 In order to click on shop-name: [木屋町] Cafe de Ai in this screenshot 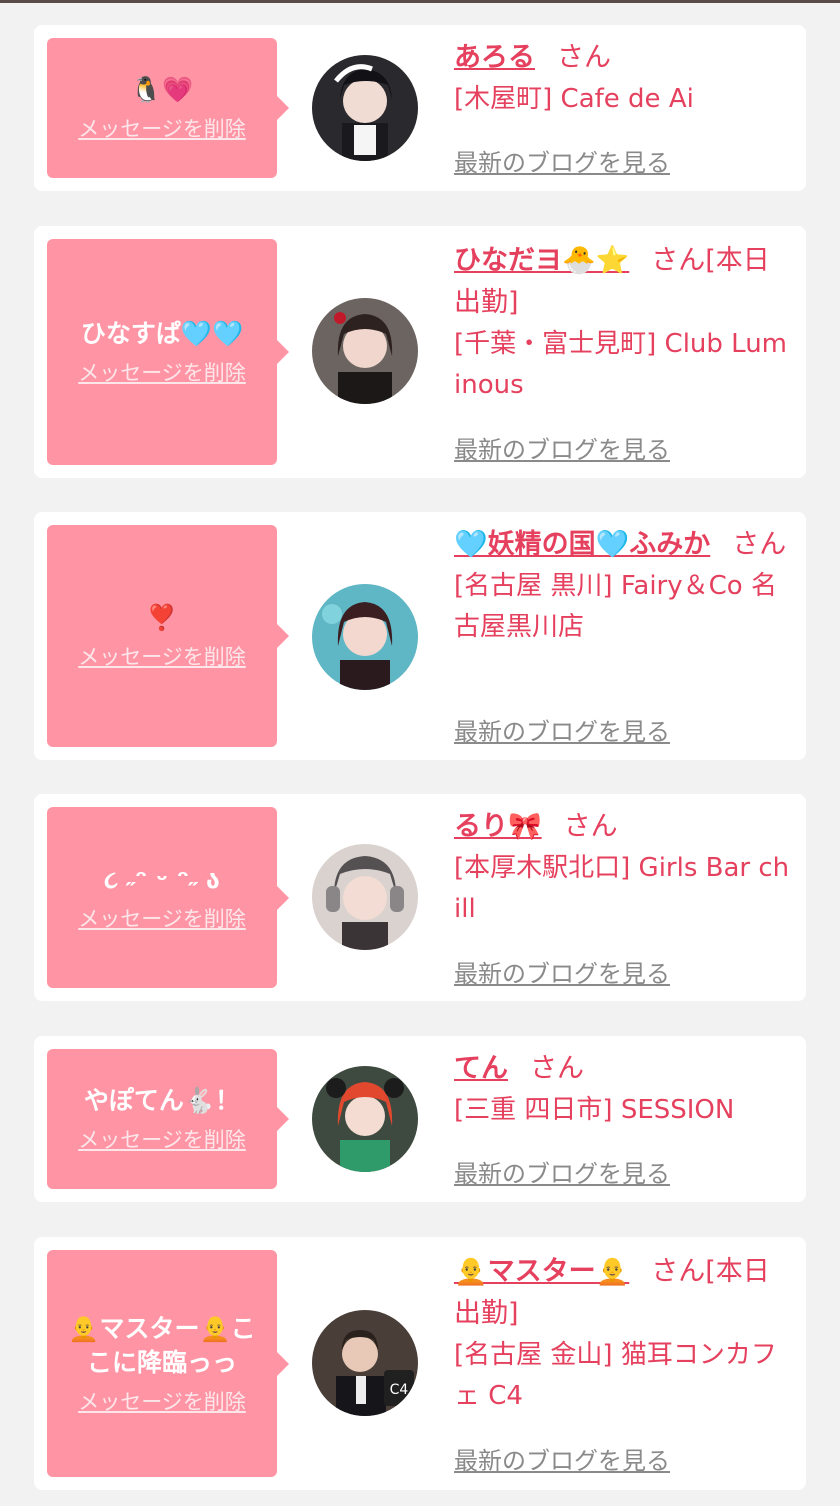, I will do `click(574, 99)`.